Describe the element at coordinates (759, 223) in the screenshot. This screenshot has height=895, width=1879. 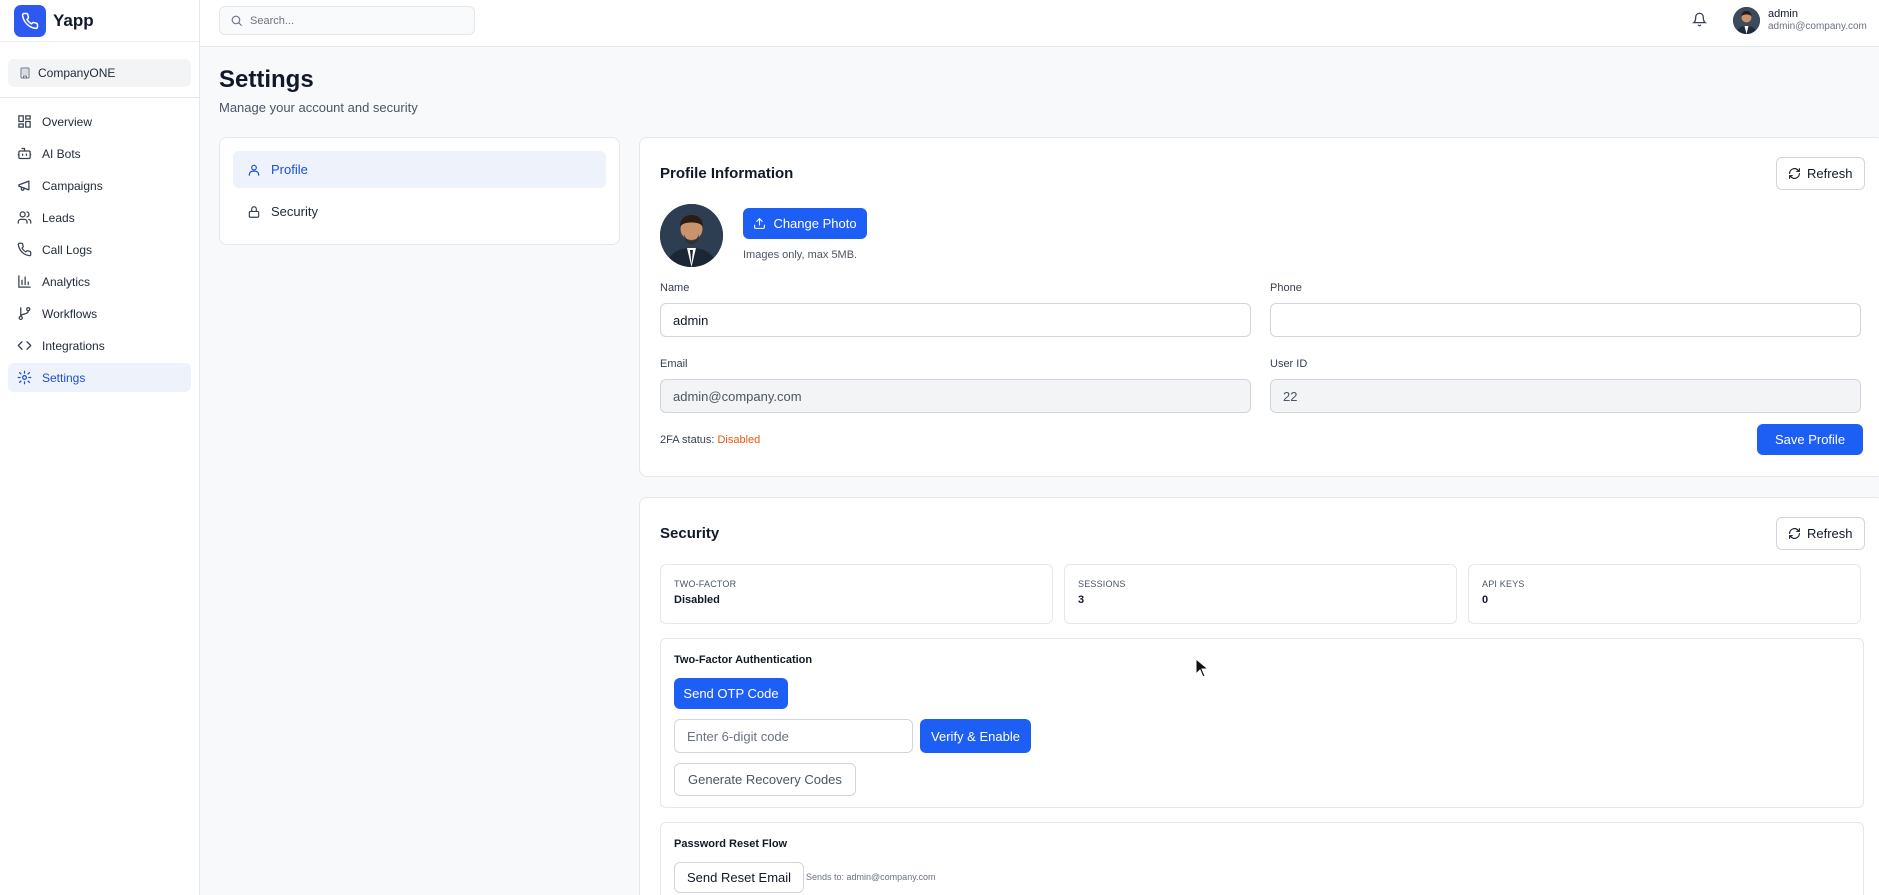
I see `upload-icon` at that location.